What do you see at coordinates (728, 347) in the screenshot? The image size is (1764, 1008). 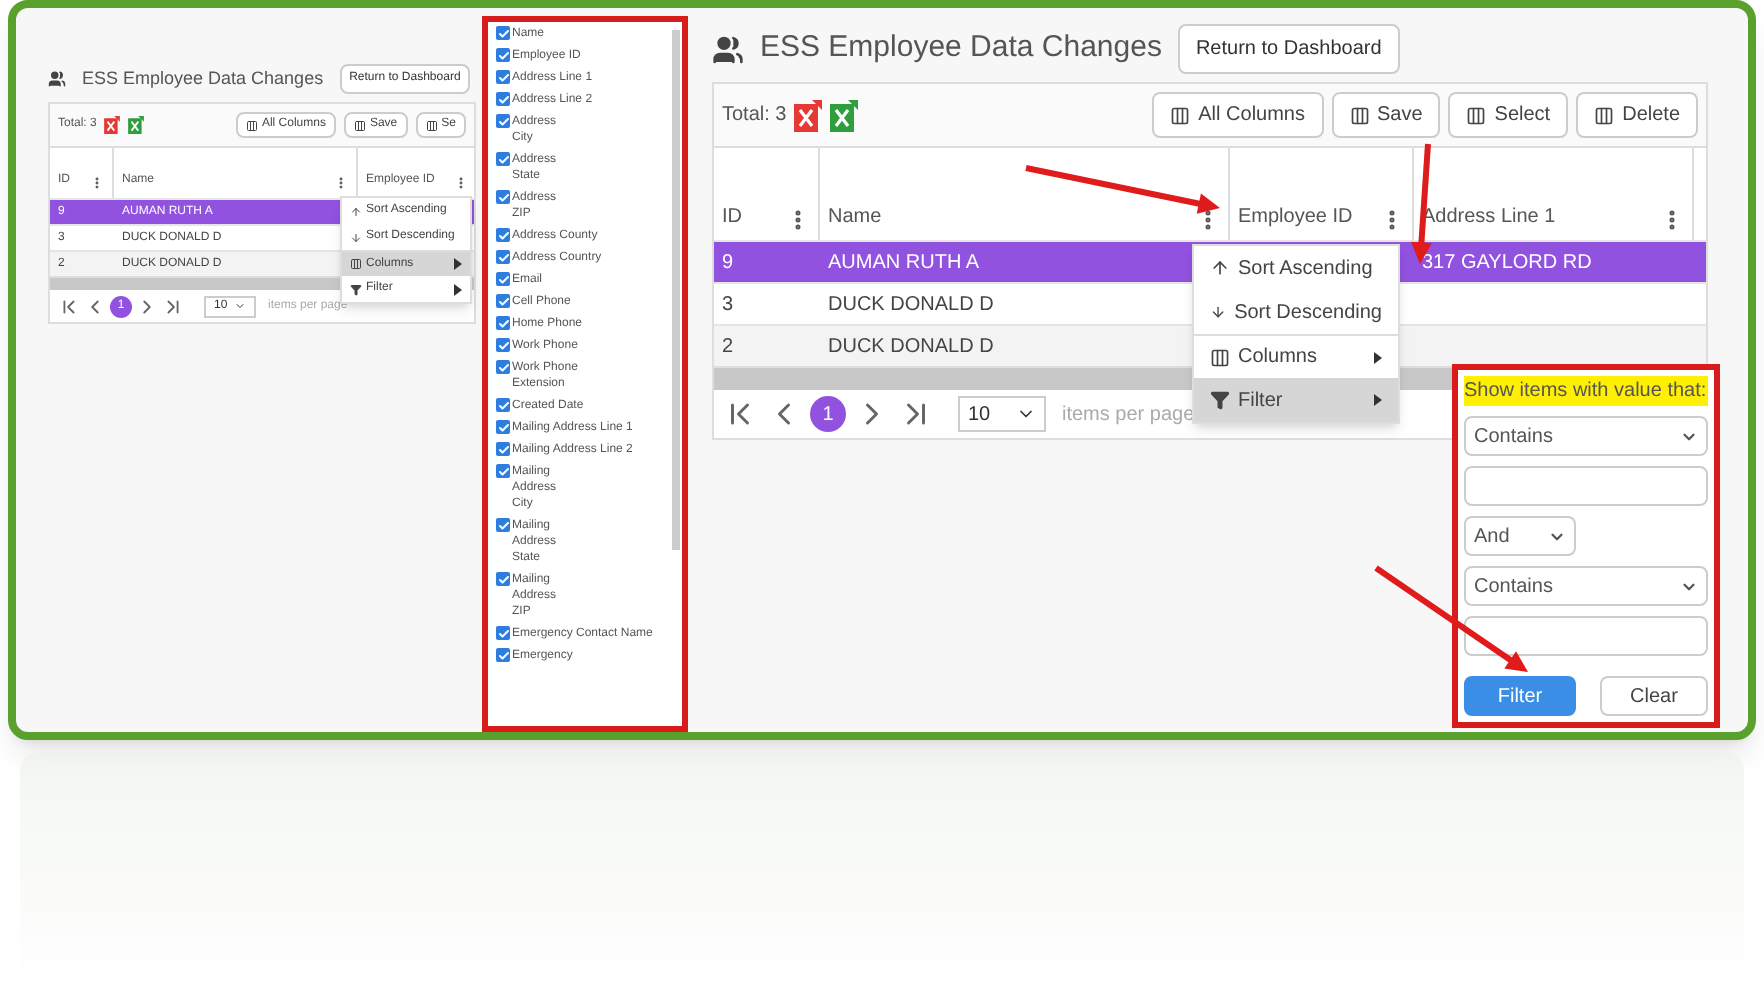 I see `table-cell-text: 2` at bounding box center [728, 347].